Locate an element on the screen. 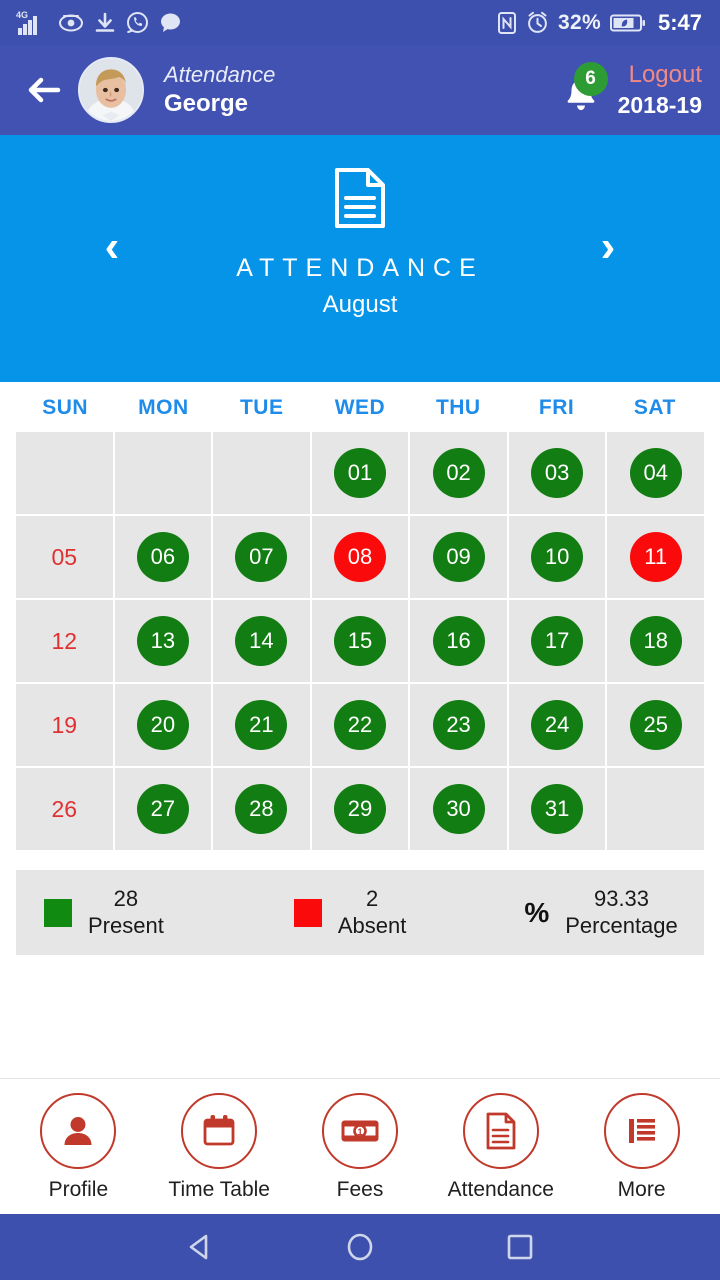 The image size is (720, 1280). day-present-marker: 29 is located at coordinates (359, 809).